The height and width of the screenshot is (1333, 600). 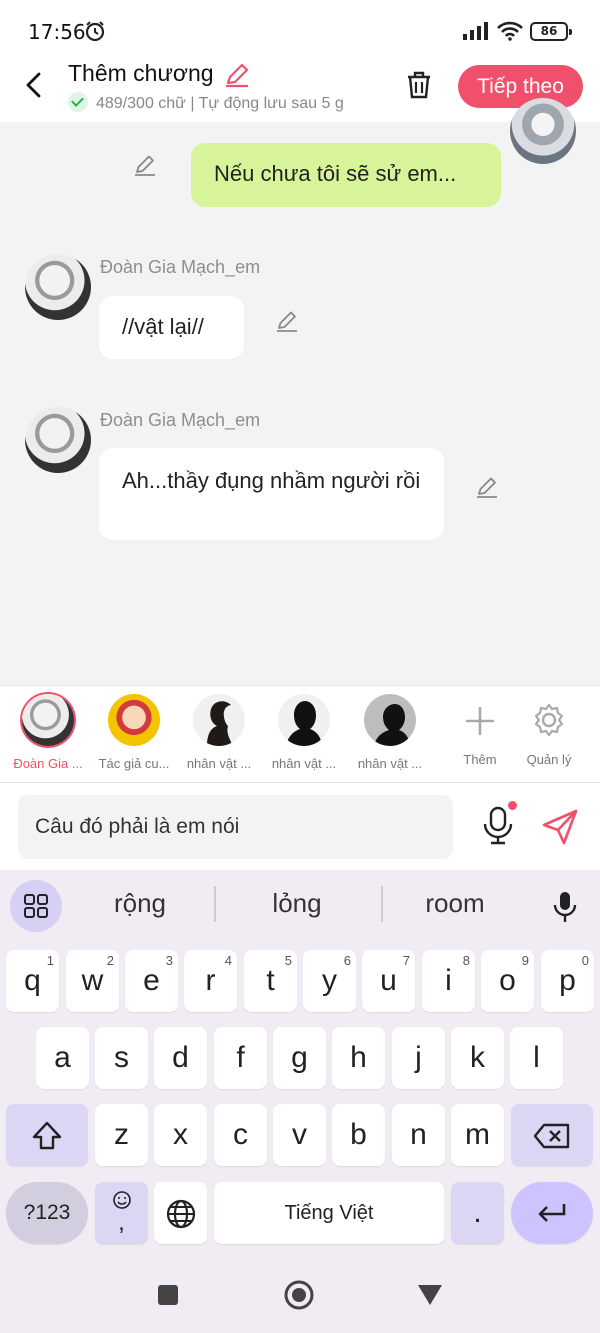 I want to click on globe-icon, so click(x=180, y=1214).